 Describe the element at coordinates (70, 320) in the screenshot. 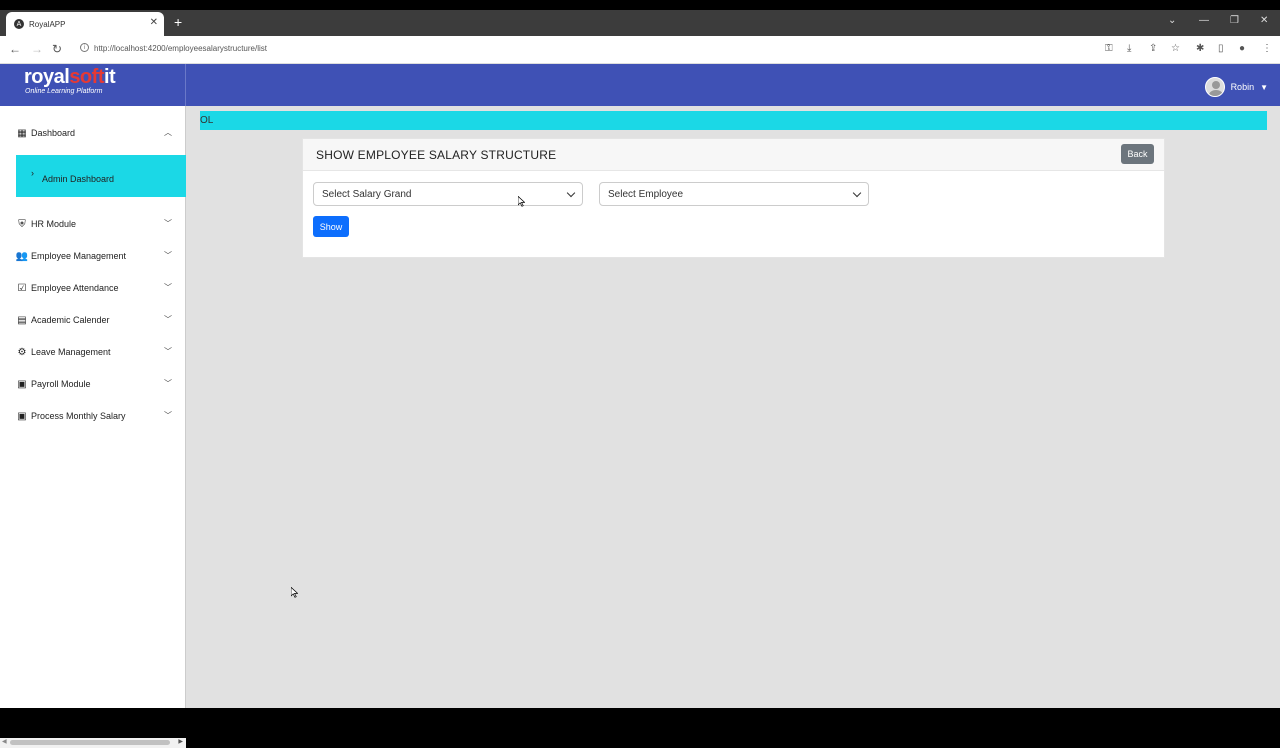

I see `sidebar-item-label: Academic Calender` at that location.